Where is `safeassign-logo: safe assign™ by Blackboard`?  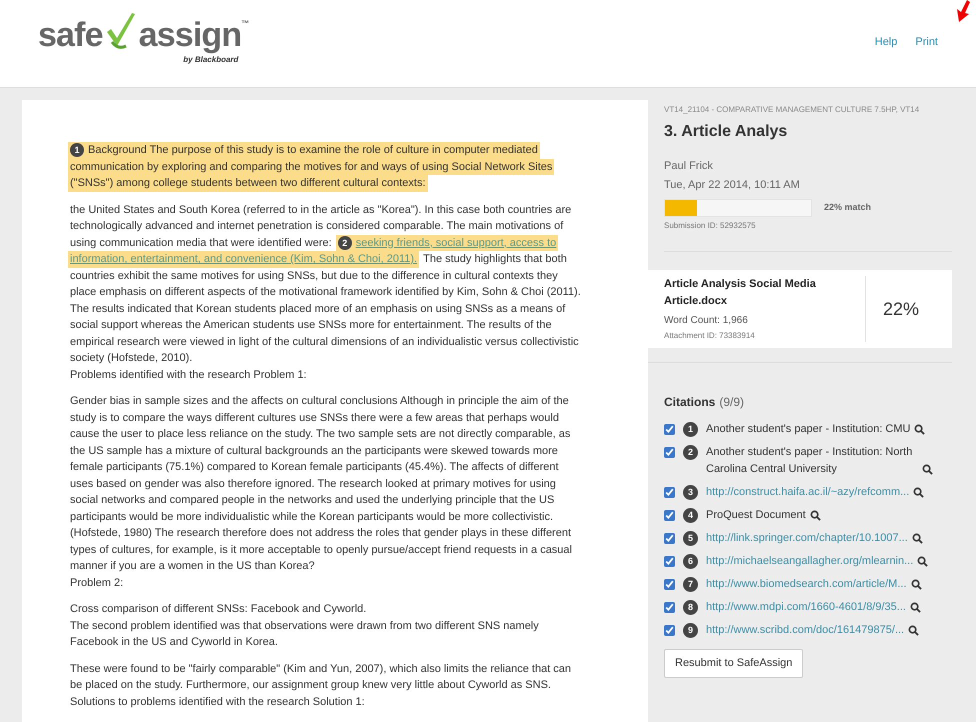
safeassign-logo: safe assign™ by Blackboard is located at coordinates (143, 39).